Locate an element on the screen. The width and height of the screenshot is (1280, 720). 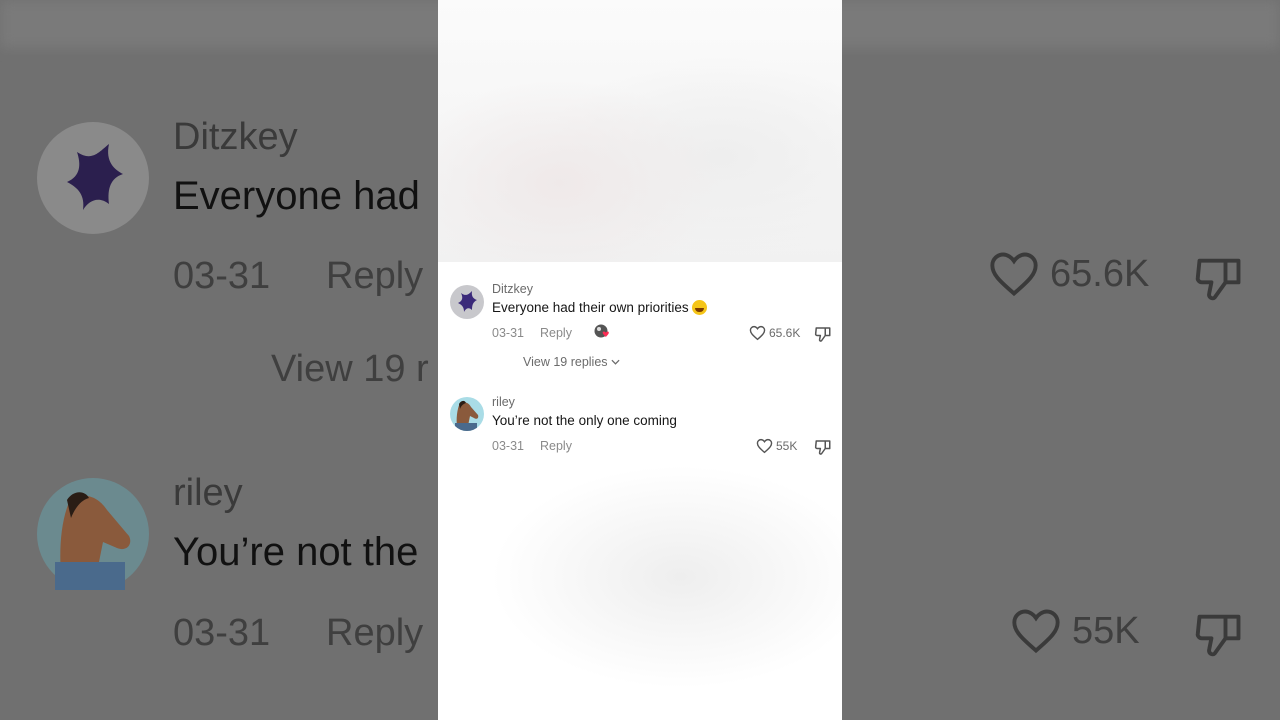
background-like-group: 65.6K is located at coordinates (1068, 274).